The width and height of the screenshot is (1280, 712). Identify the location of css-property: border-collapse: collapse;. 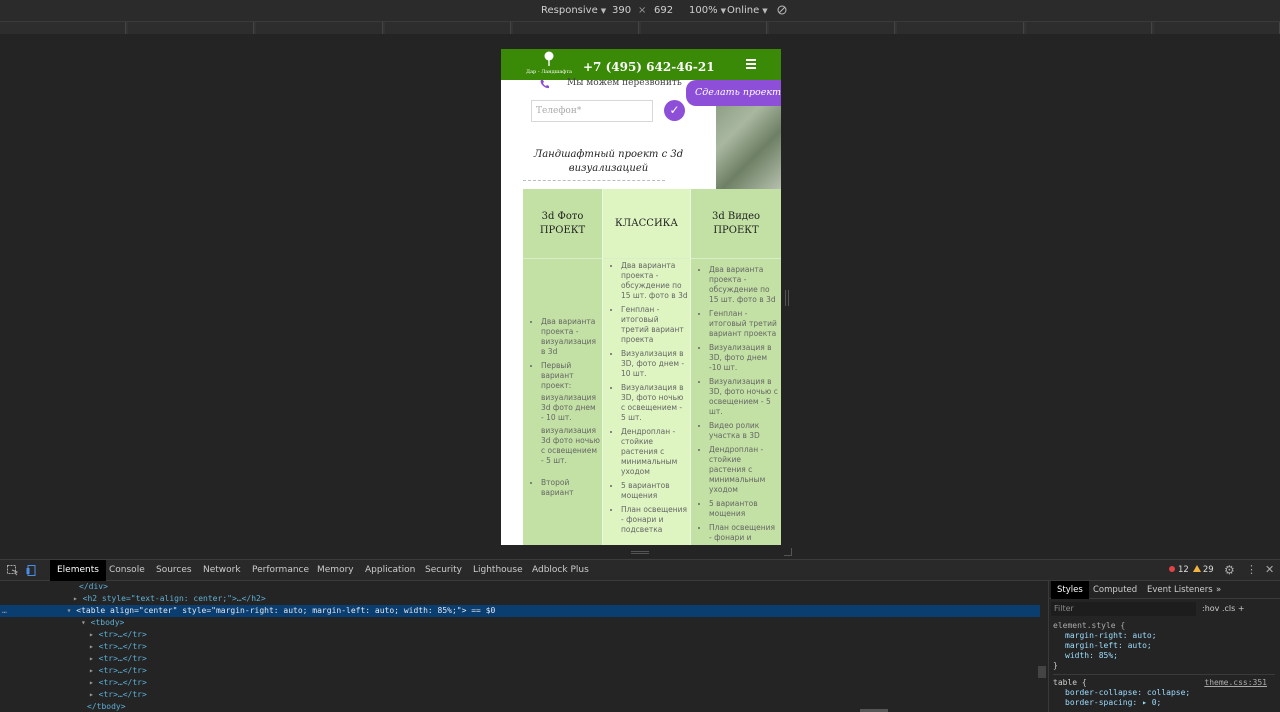
(1164, 693).